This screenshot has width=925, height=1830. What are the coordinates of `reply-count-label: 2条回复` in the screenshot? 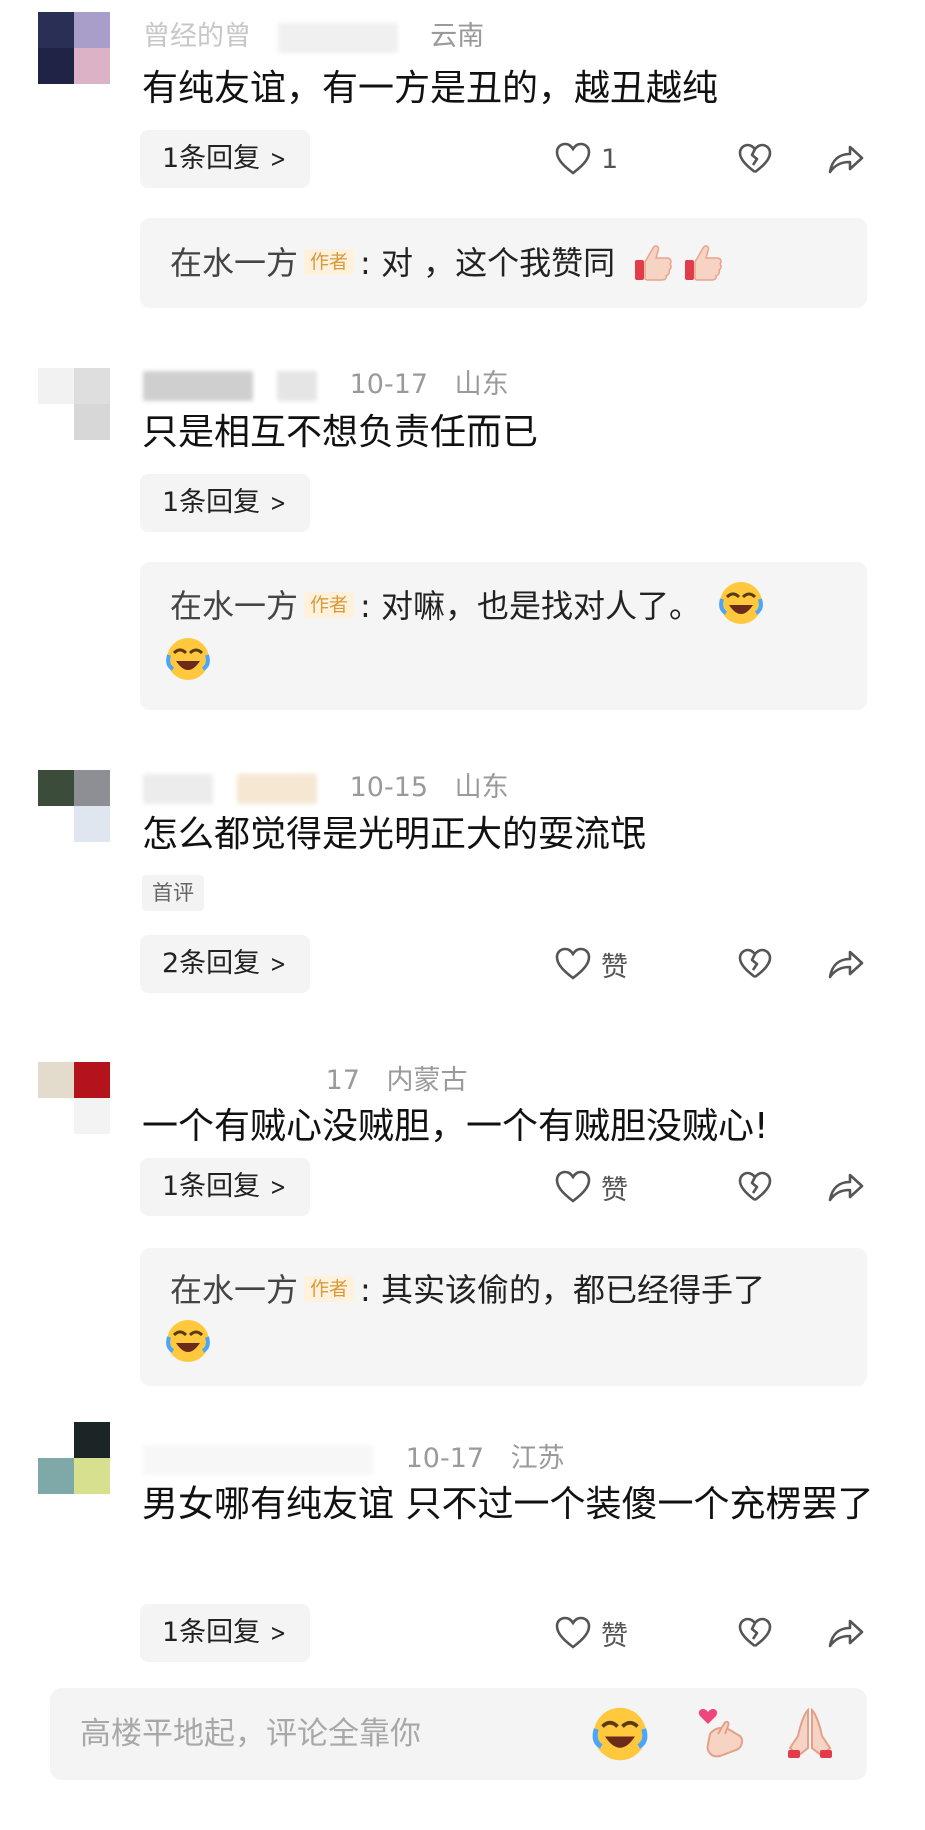 It's located at (211, 963).